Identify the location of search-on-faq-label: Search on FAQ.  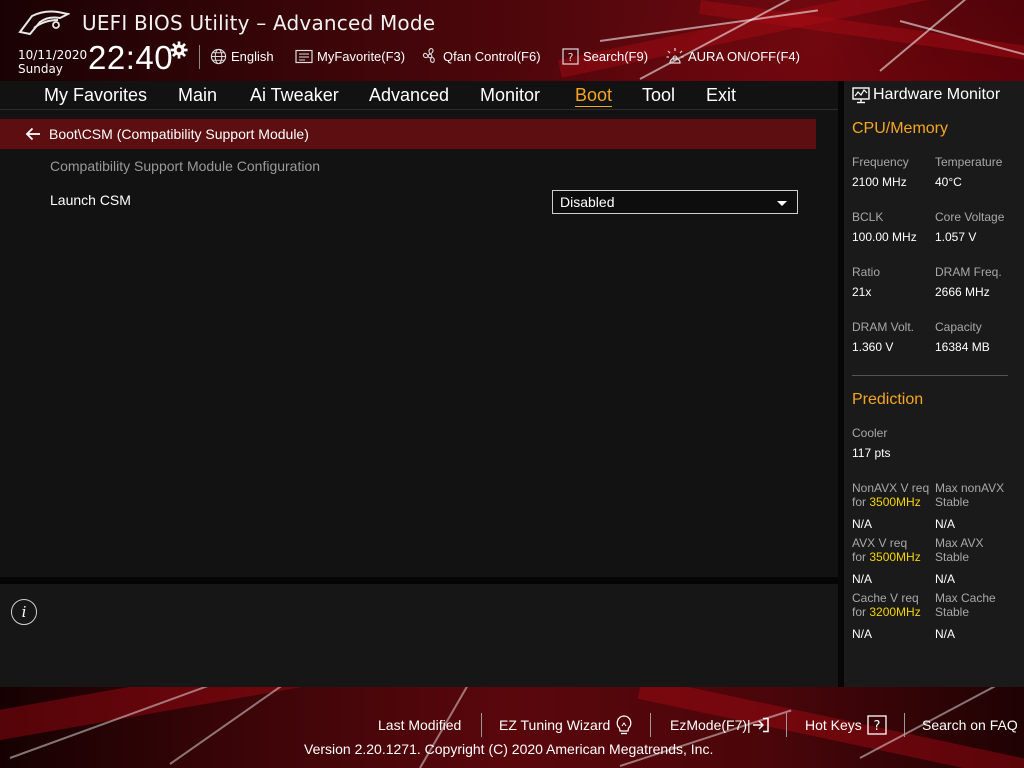
(970, 725).